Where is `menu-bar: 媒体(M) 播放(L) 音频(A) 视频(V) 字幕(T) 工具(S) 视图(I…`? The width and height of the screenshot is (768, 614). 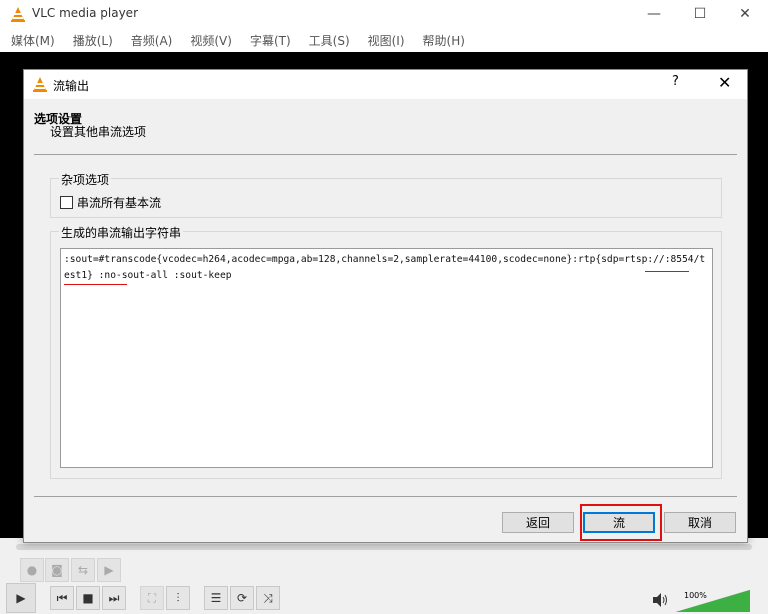
menu-bar: 媒体(M) 播放(L) 音频(A) 视频(V) 字幕(T) 工具(S) 视图(I… is located at coordinates (384, 40).